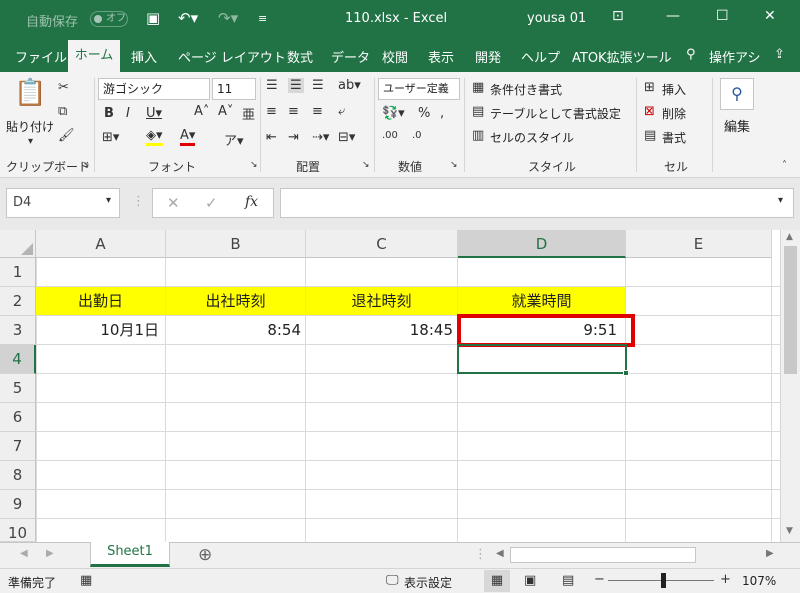 The width and height of the screenshot is (800, 593). Describe the element at coordinates (532, 137) in the screenshot. I see `cell-styles-button: セルのスタイル` at that location.